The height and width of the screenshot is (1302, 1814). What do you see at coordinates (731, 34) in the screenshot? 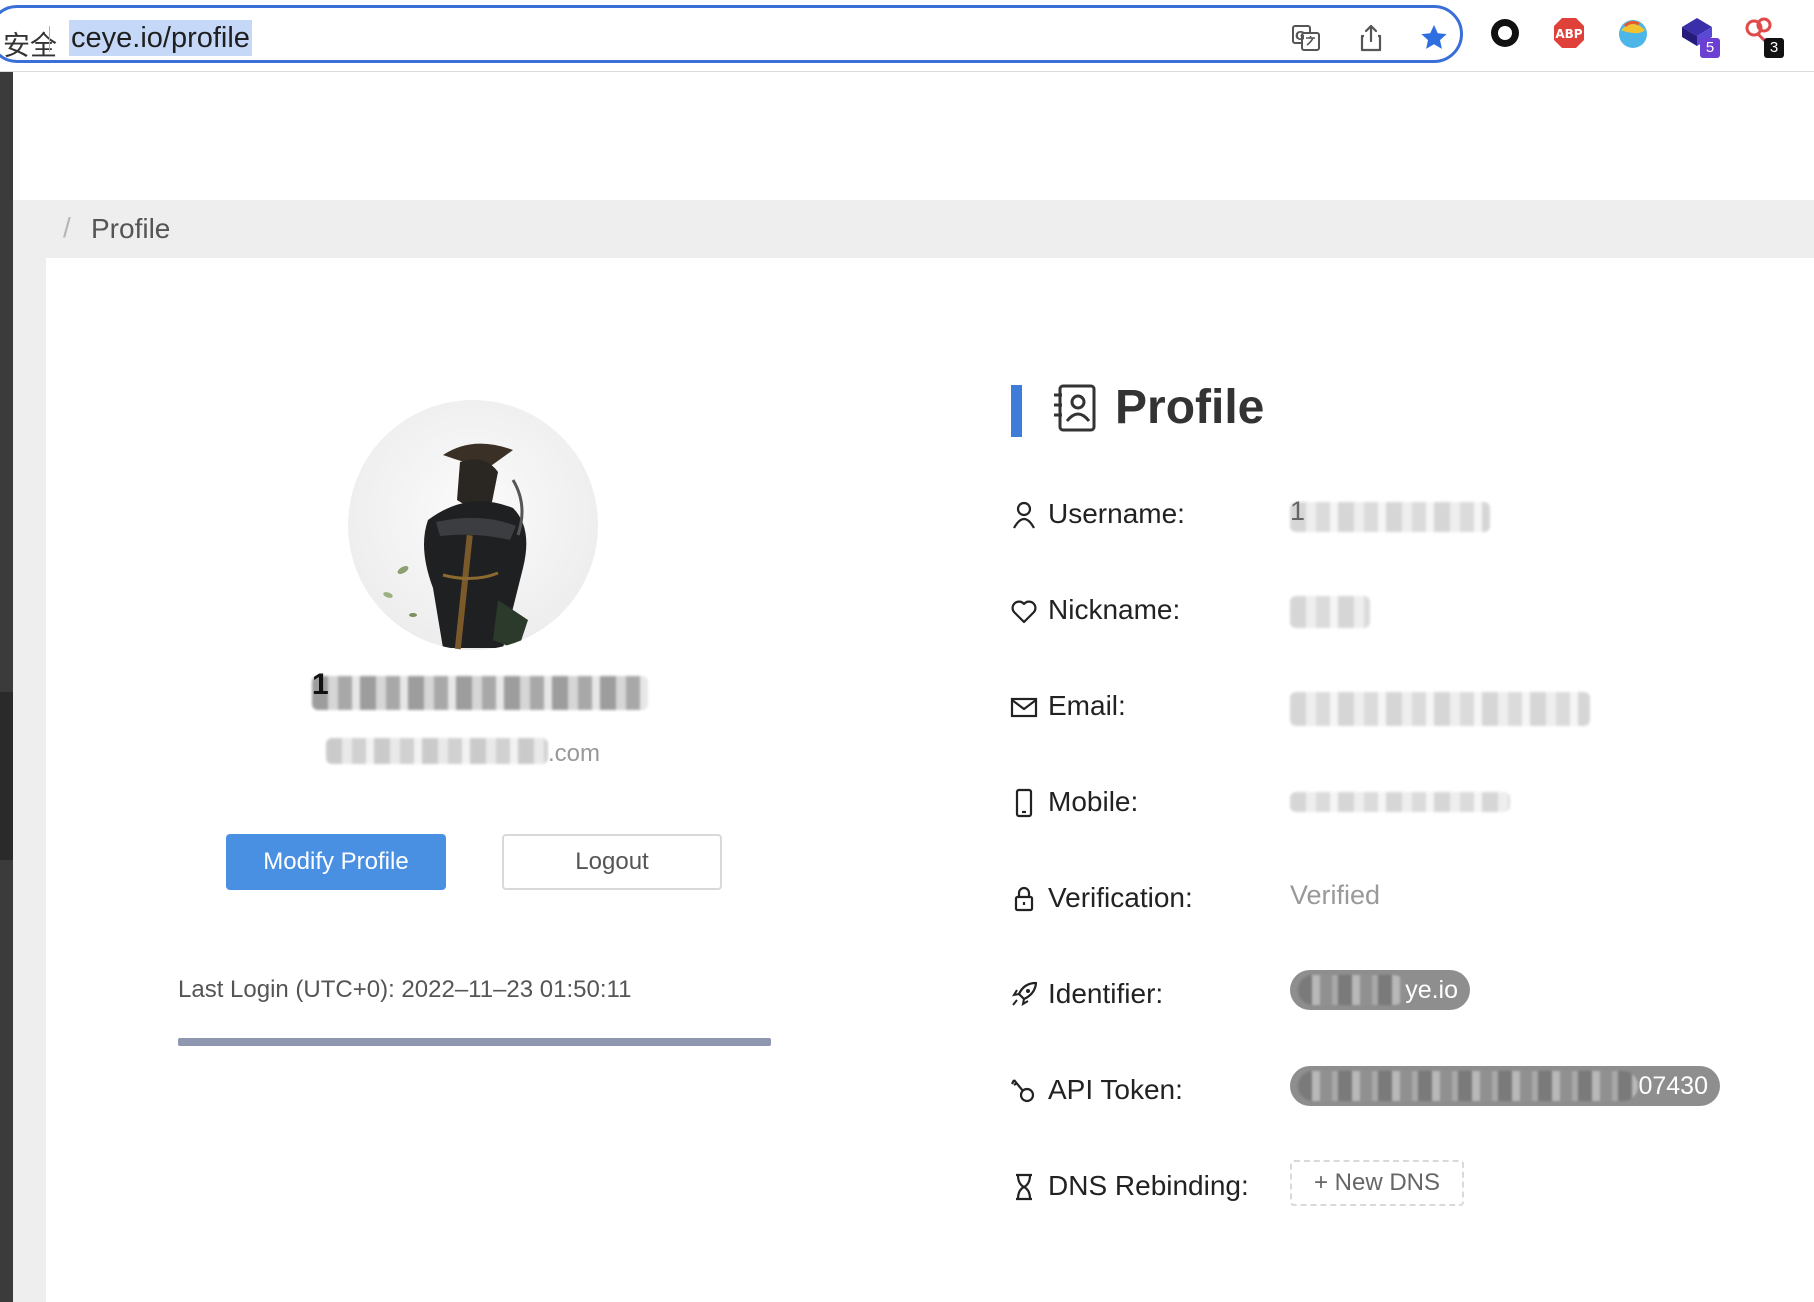
I see `address-bar: 安全 ceye.io/profile G` at bounding box center [731, 34].